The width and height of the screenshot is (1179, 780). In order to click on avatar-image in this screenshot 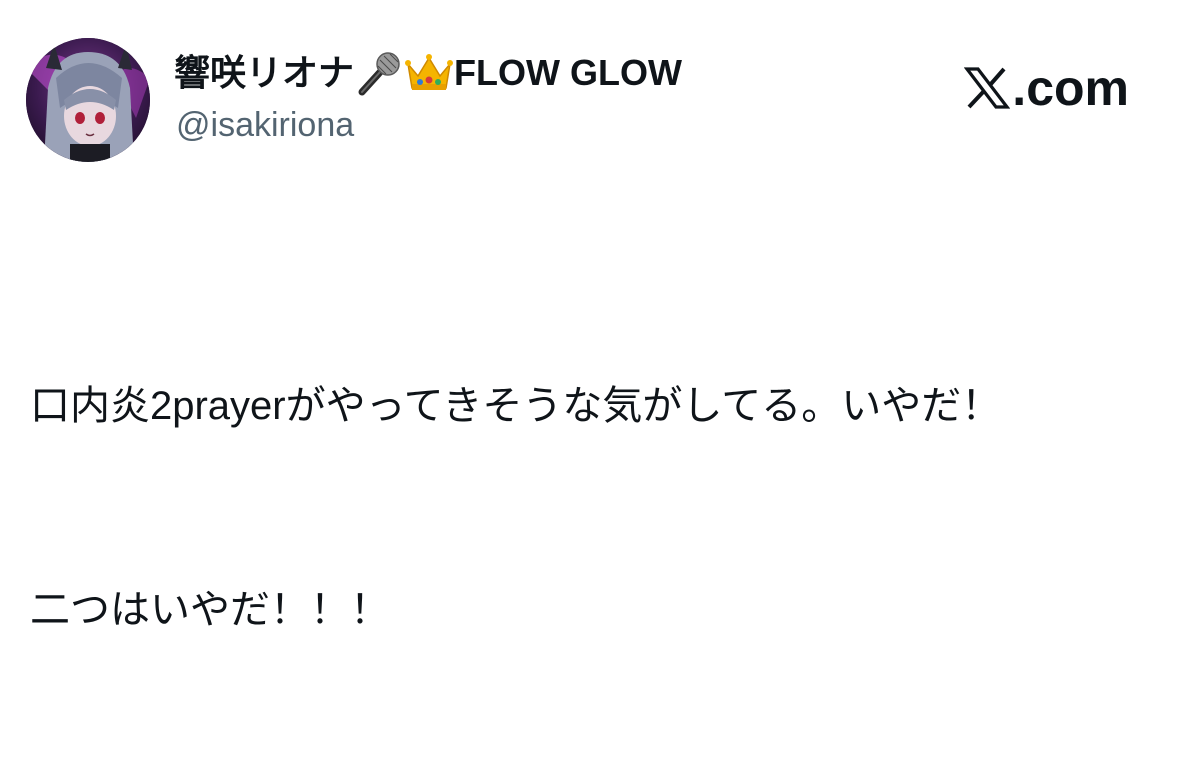, I will do `click(88, 100)`.